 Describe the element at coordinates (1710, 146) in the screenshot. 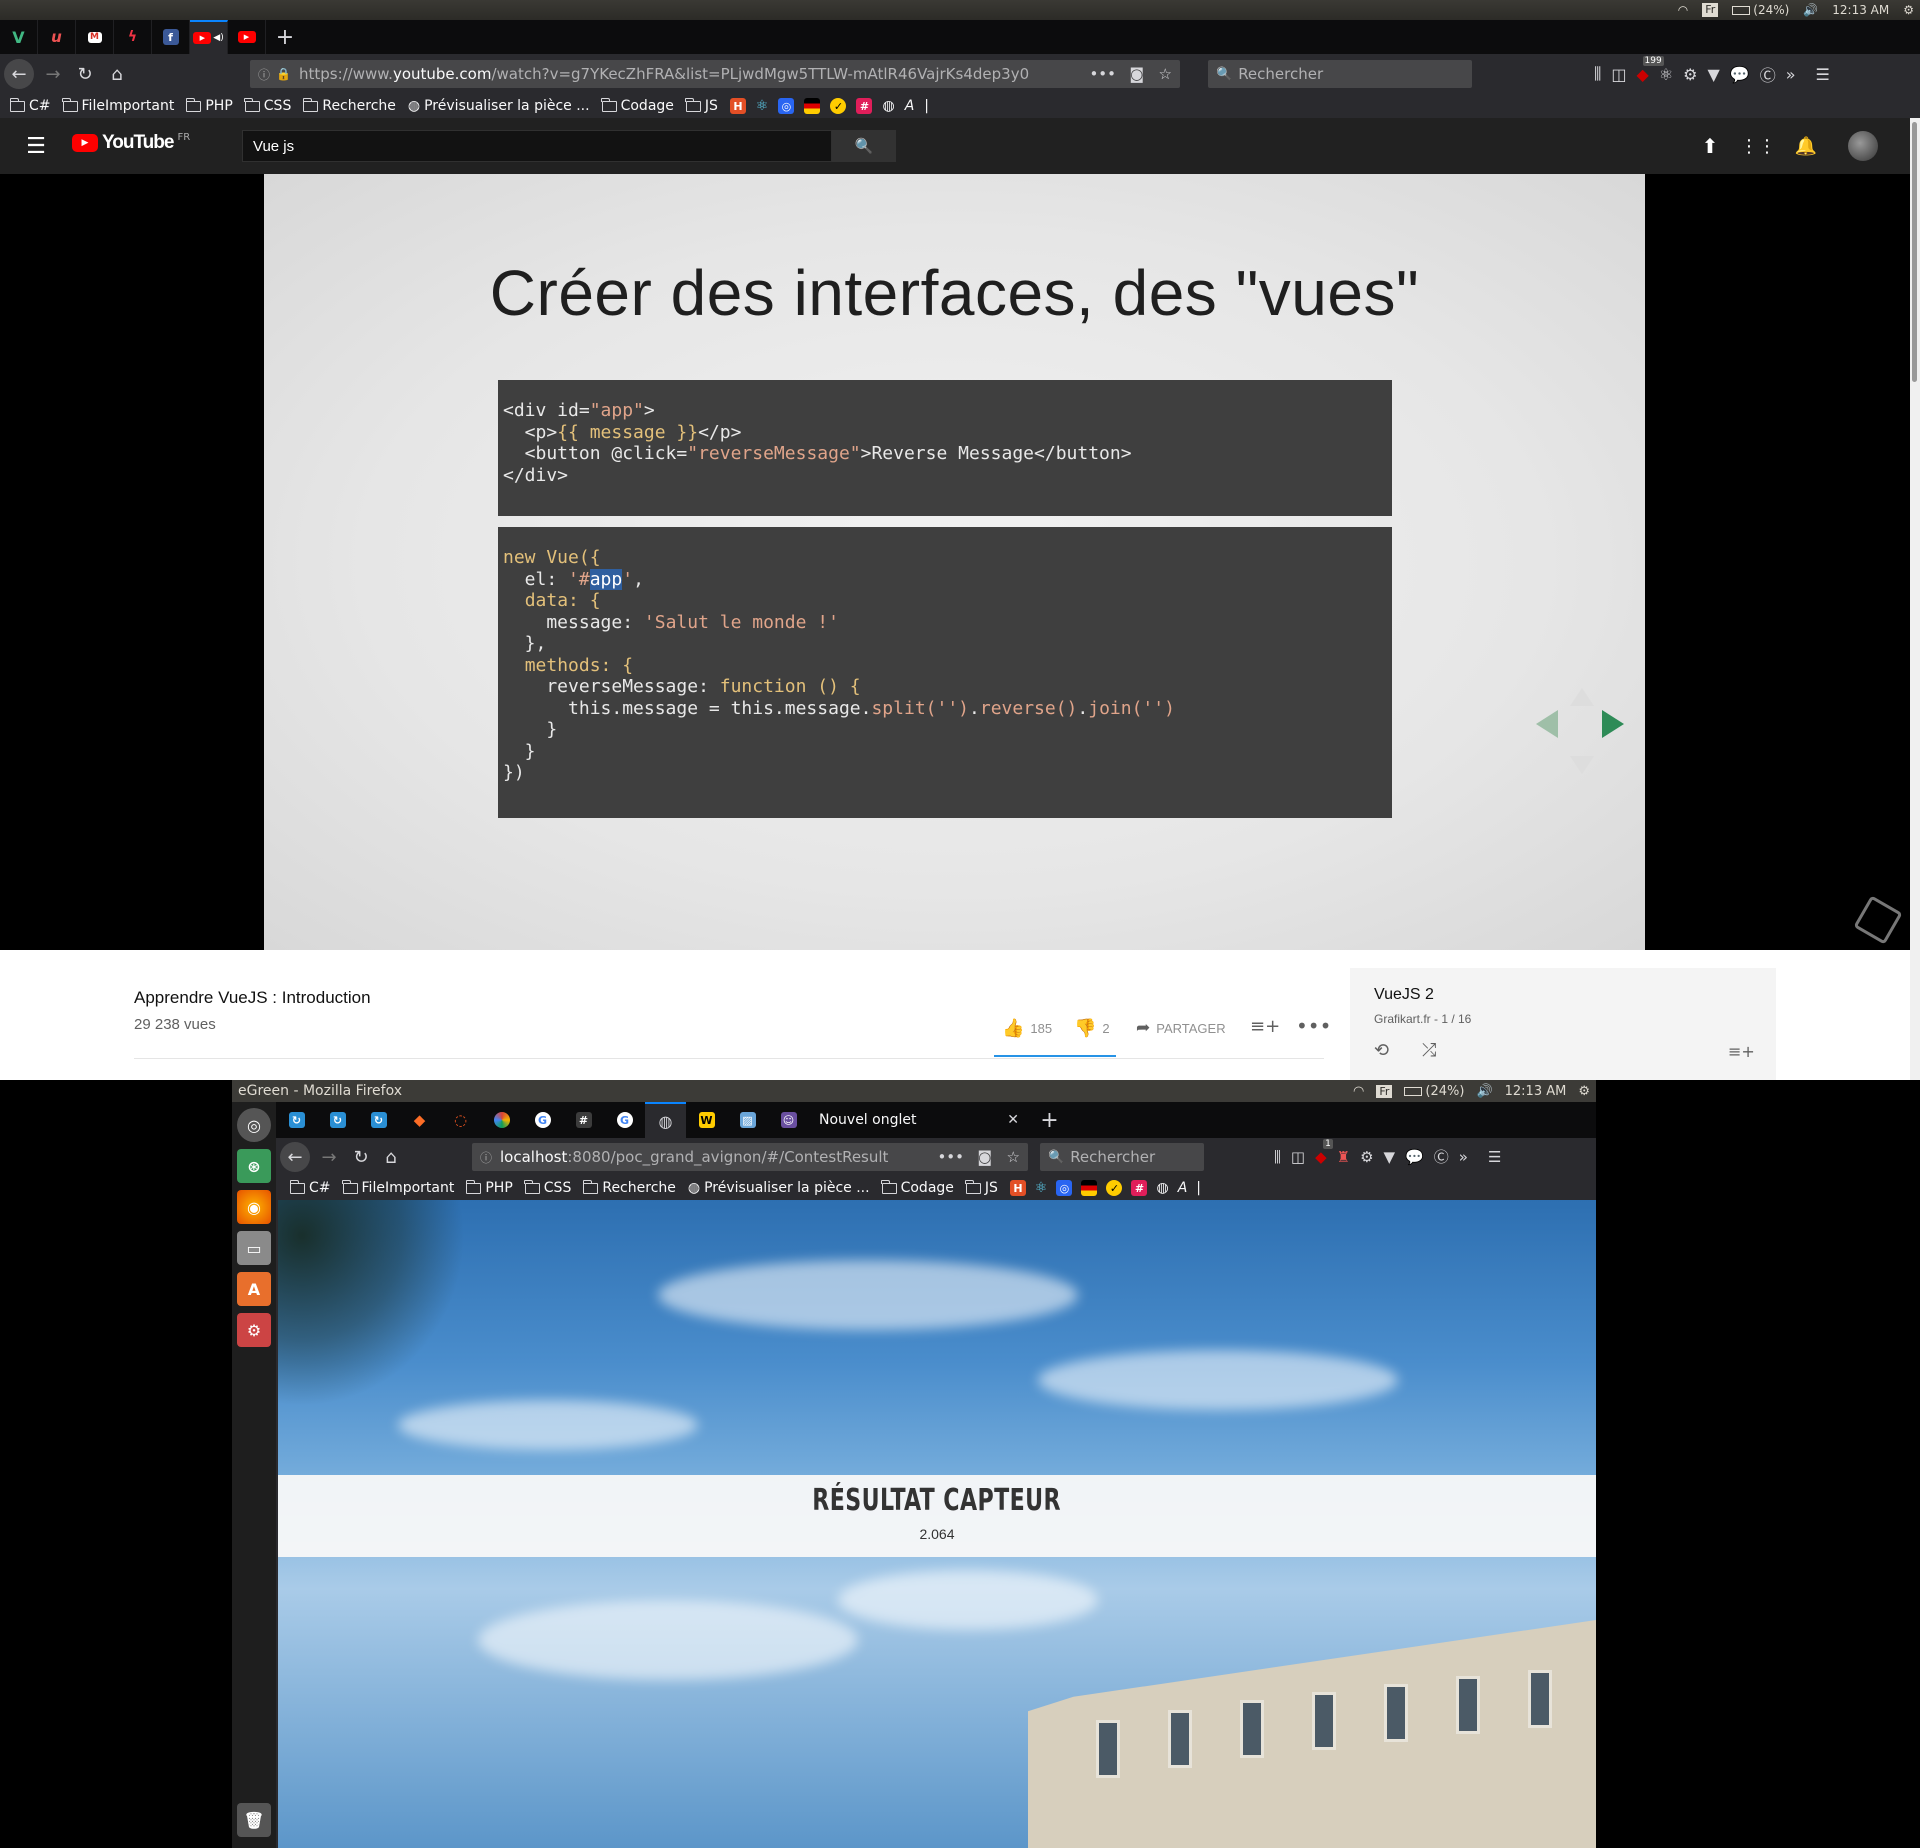

I see `upload-icon: ⬆` at that location.